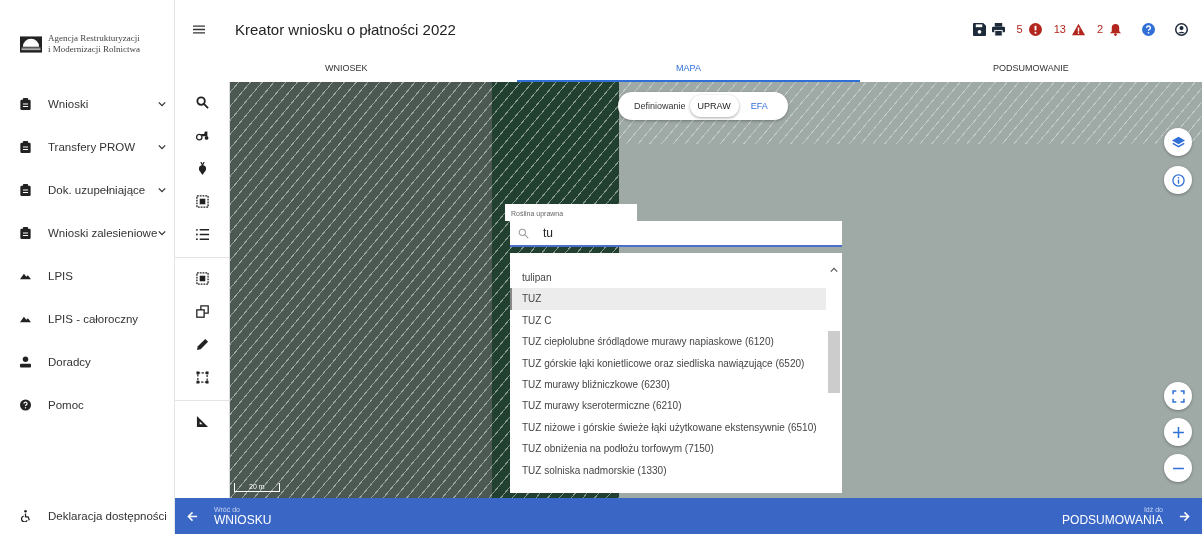  I want to click on tab: MAPA, so click(688, 70).